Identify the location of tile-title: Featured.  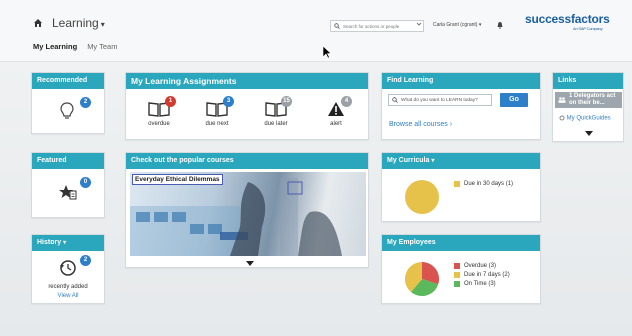
(52, 160).